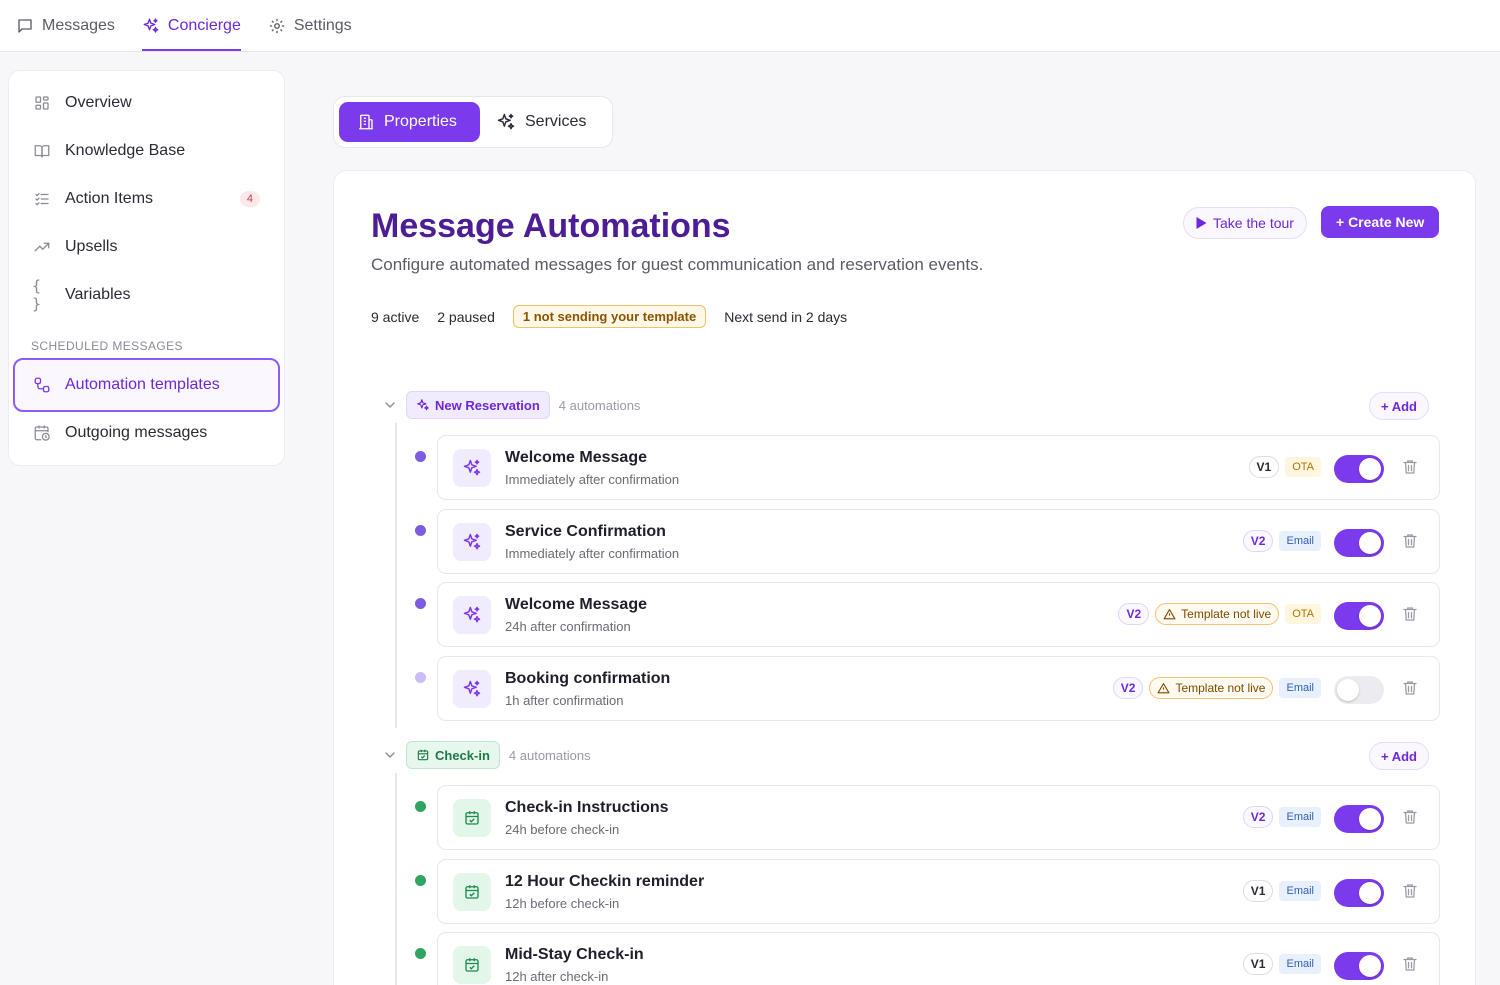 The image size is (1500, 985). Describe the element at coordinates (249, 199) in the screenshot. I see `action-items-count-badge: 4` at that location.